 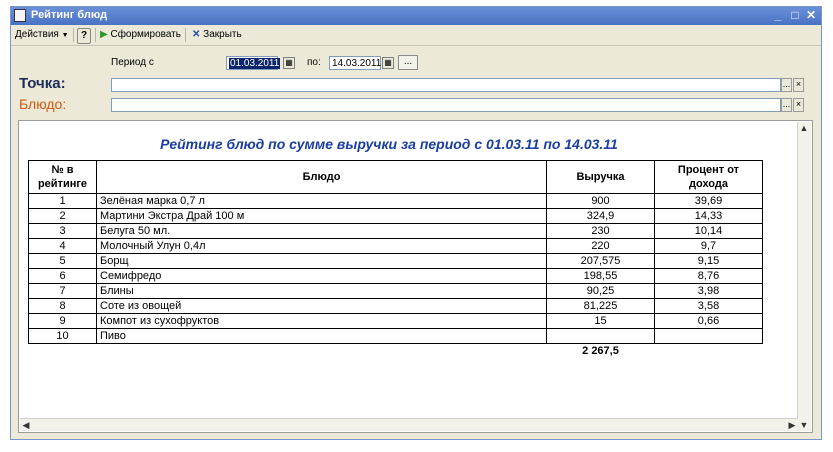 I want to click on revenue-cell: 81,225, so click(x=600, y=306).